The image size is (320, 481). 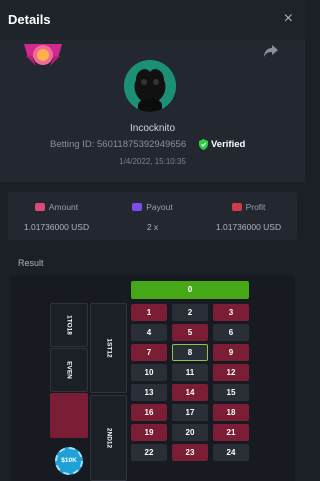 I want to click on bet-datetime: 1/4/2022, 15:10:35, so click(x=152, y=161).